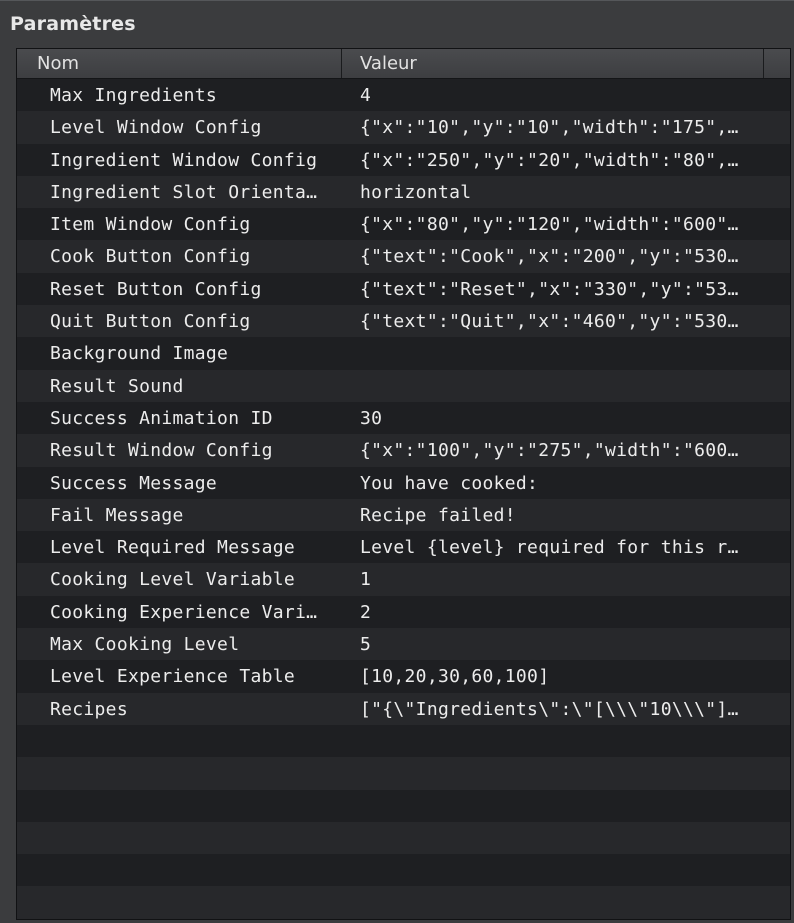 This screenshot has width=794, height=923. I want to click on table-row: Fail Message Recipe failed!, so click(403, 515).